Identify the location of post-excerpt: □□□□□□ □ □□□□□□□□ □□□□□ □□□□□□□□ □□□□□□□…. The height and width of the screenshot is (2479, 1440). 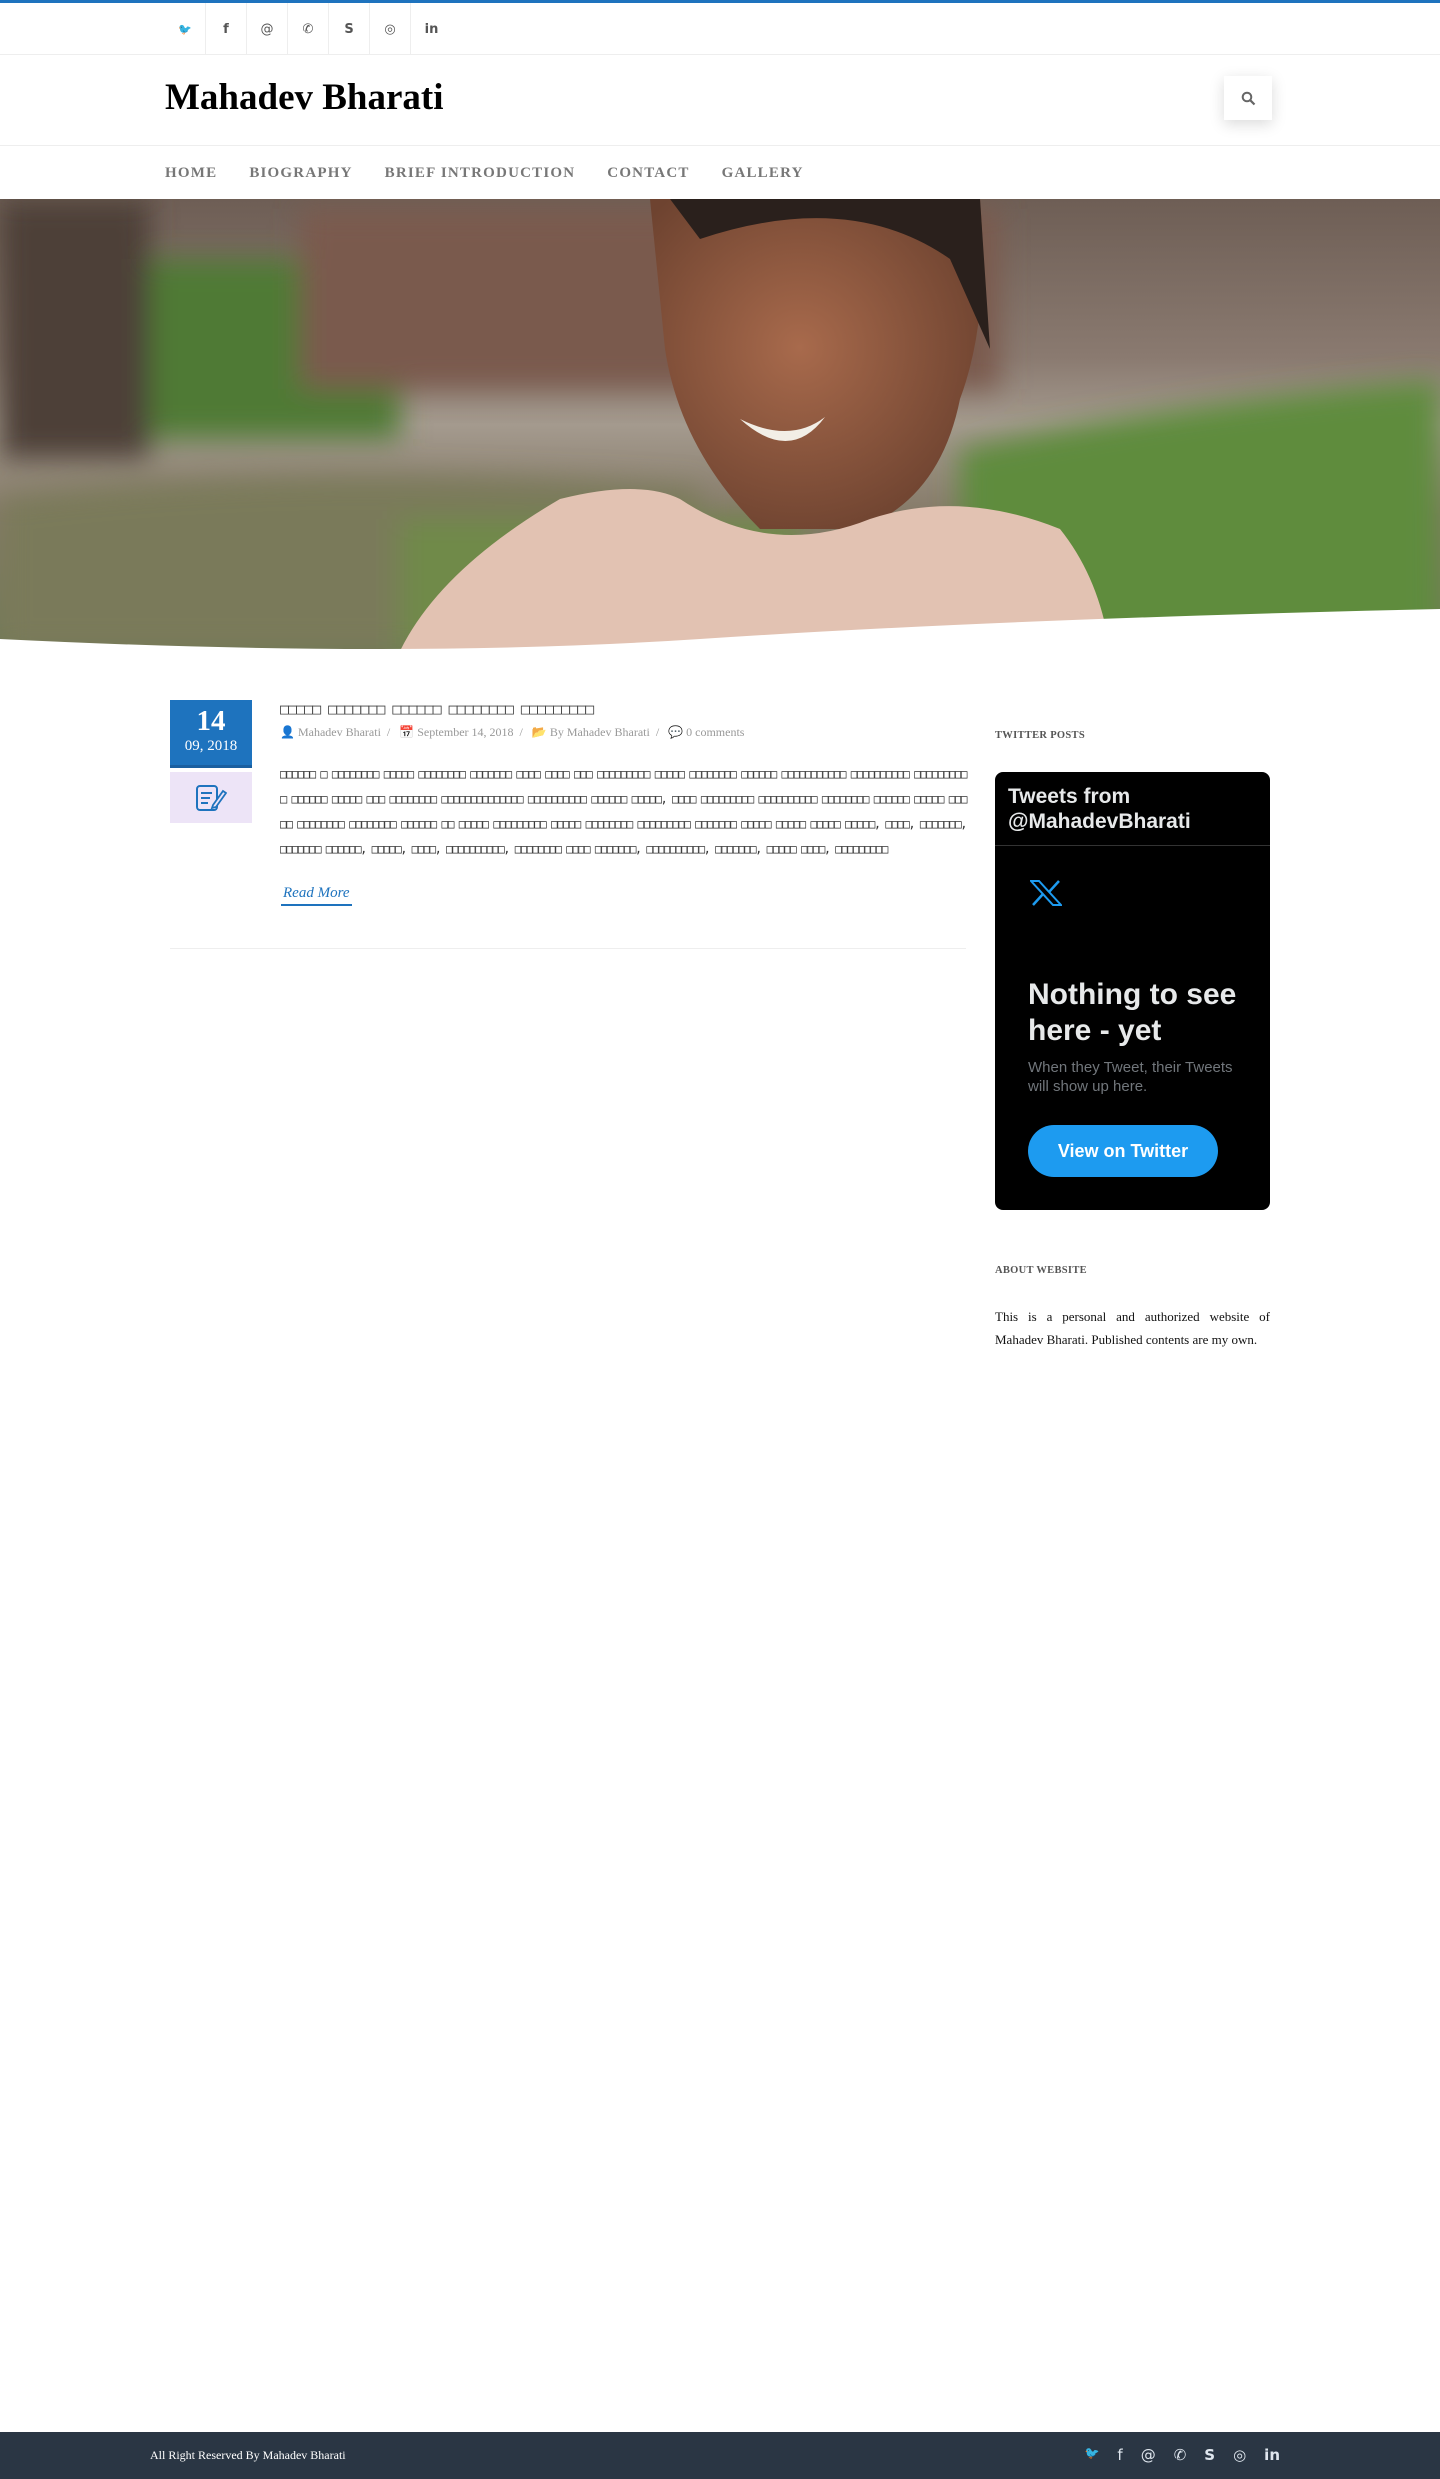
(624, 811).